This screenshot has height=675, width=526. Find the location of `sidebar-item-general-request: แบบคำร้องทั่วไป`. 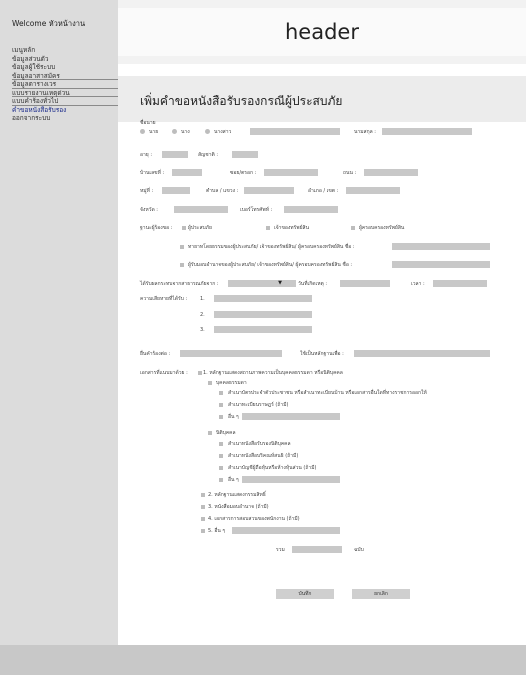

sidebar-item-general-request: แบบคำร้องทั่วไป is located at coordinates (65, 101).